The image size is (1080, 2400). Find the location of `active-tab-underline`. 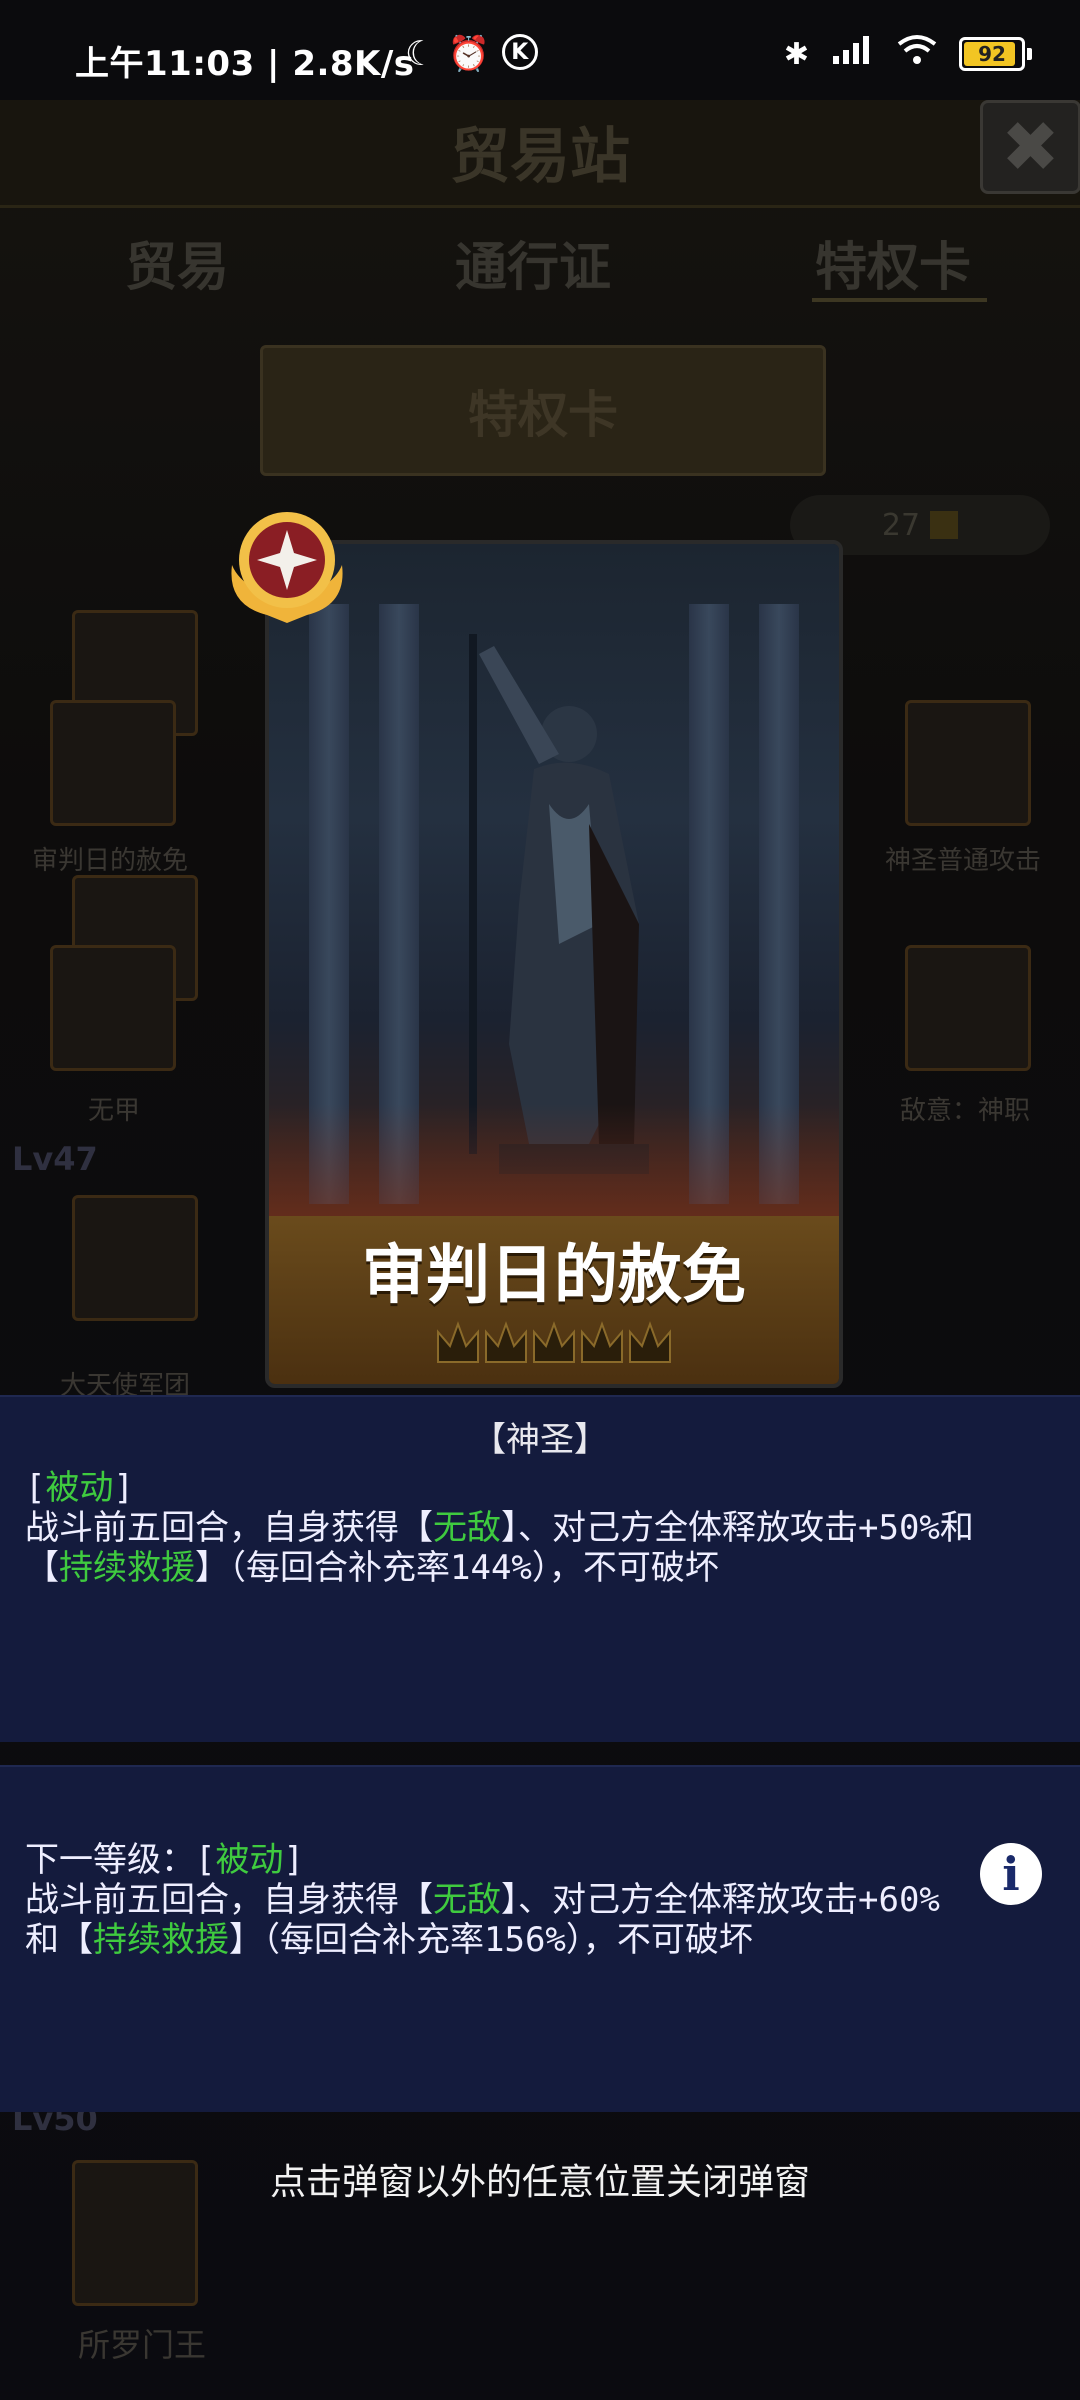

active-tab-underline is located at coordinates (899, 300).